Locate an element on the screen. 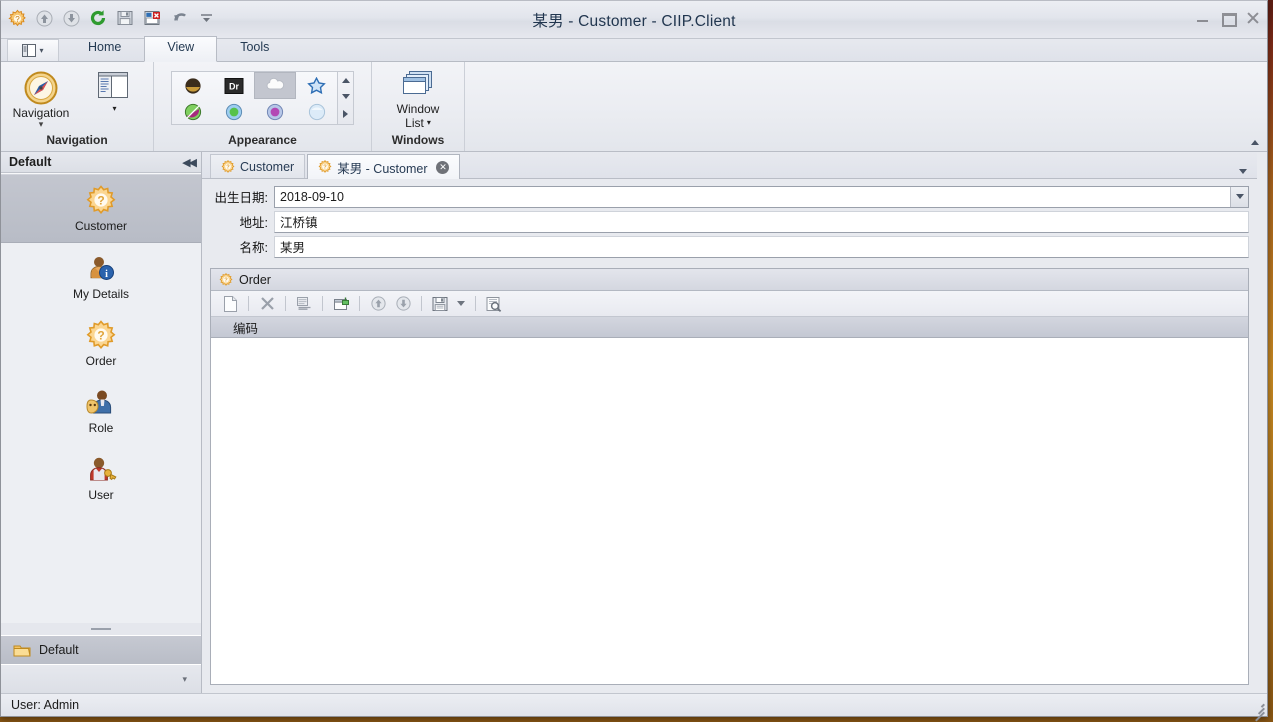 Image resolution: width=1273 pixels, height=722 pixels. form-row-address: 地址: 江桥镇 is located at coordinates (729, 221).